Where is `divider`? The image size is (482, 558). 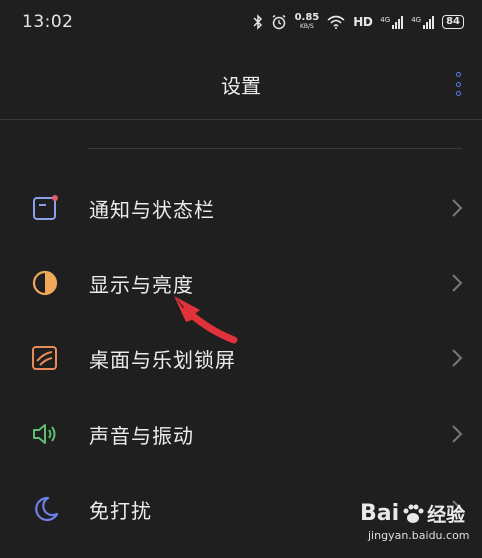
divider is located at coordinates (275, 148).